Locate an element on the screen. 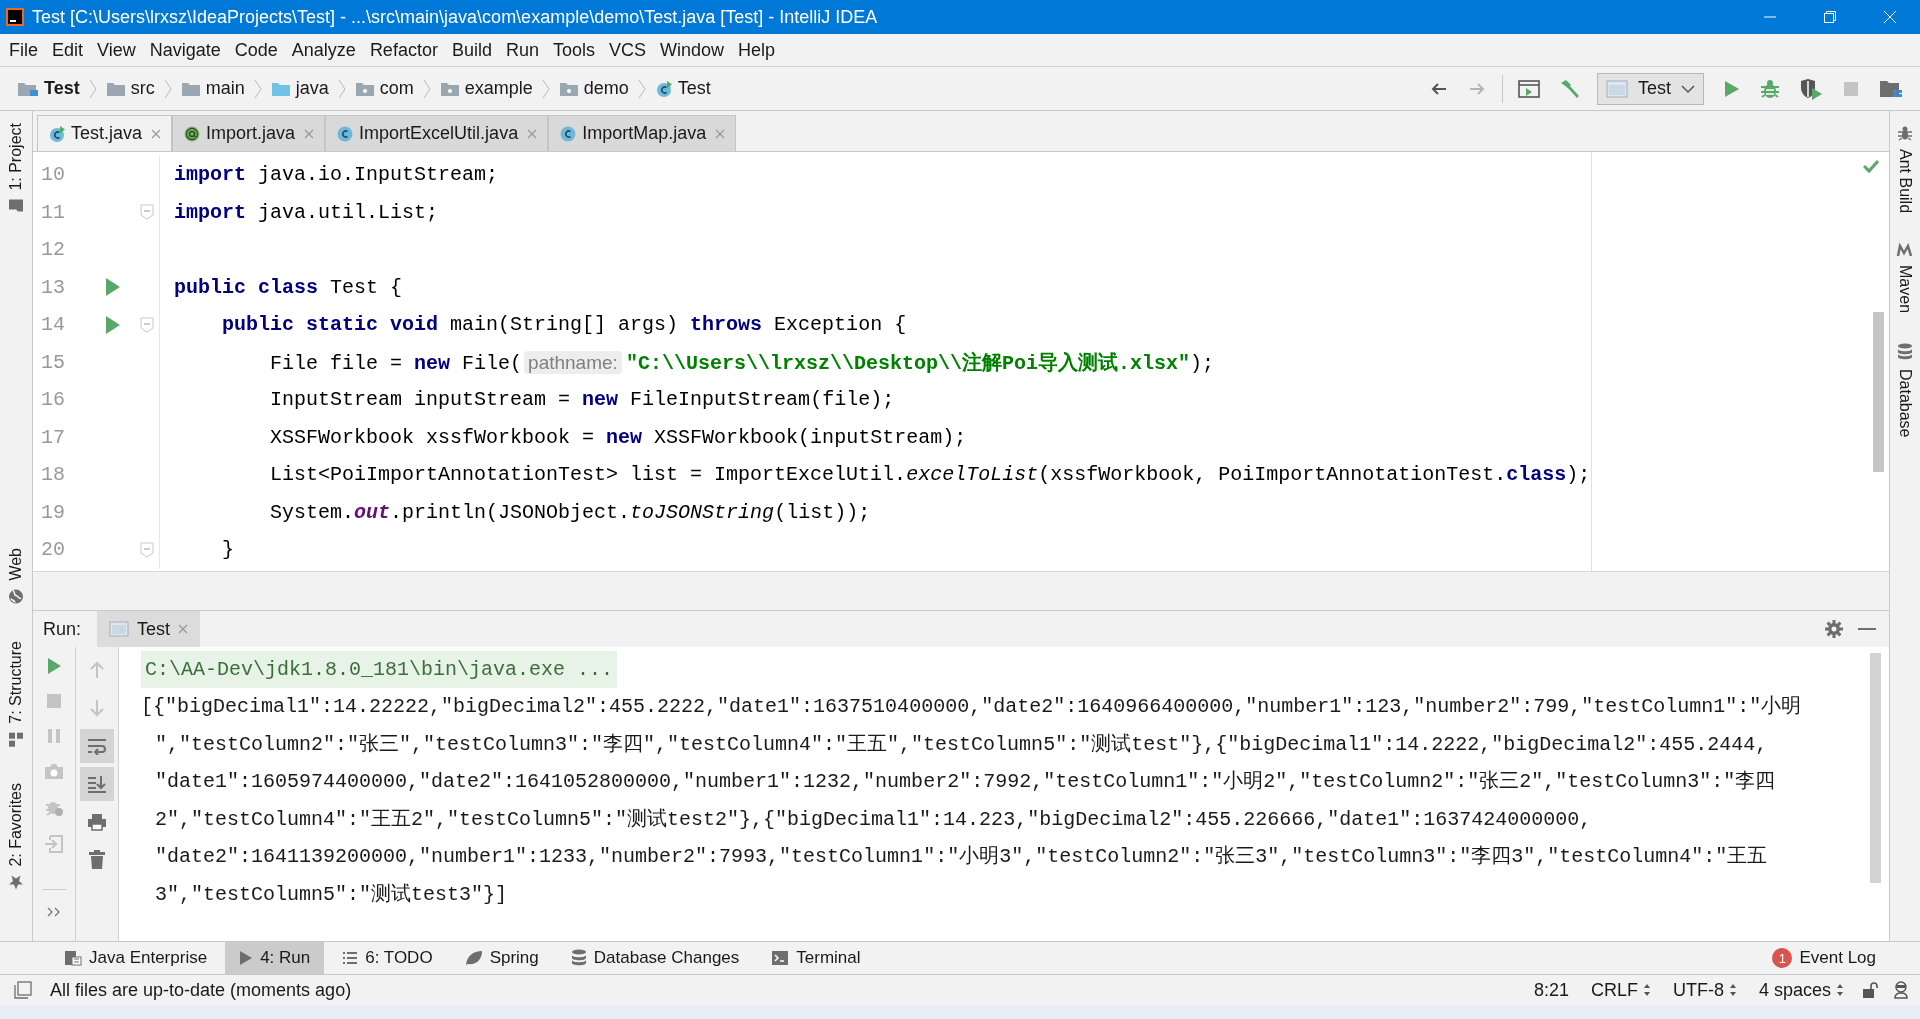 This screenshot has width=1920, height=1019. tool-window-button: 7: Structure is located at coordinates (16, 694).